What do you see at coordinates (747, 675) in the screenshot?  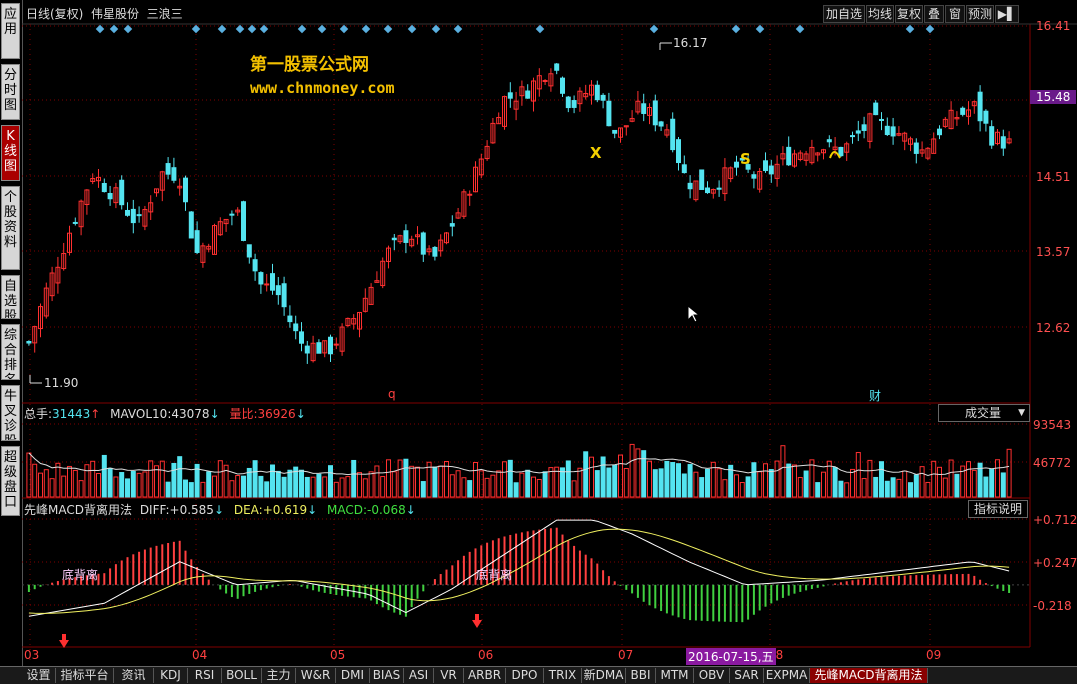 I see `indicator-tab: SAR` at bounding box center [747, 675].